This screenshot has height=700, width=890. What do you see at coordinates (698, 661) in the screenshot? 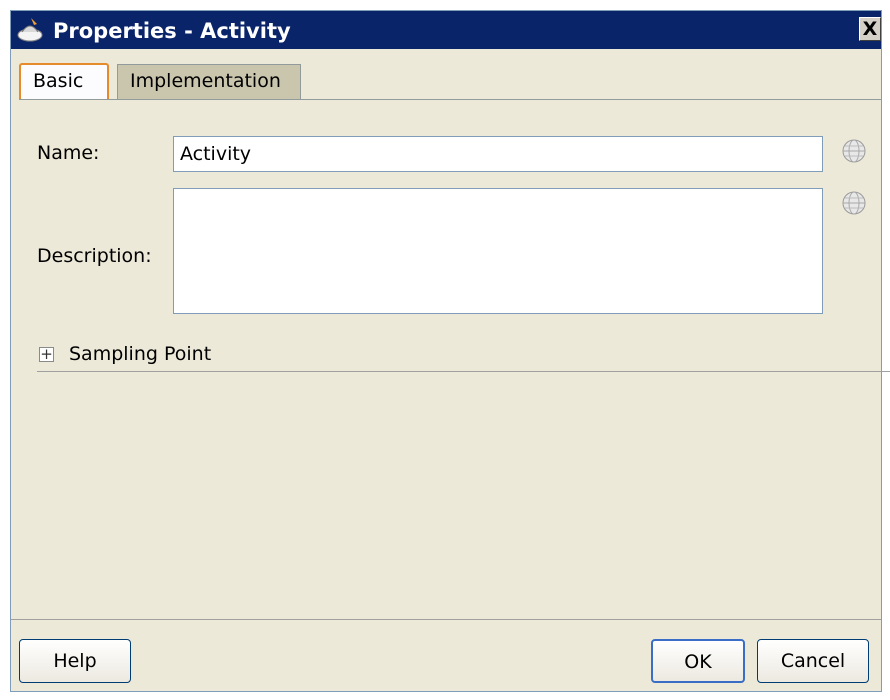
I see `ok-button: OK` at bounding box center [698, 661].